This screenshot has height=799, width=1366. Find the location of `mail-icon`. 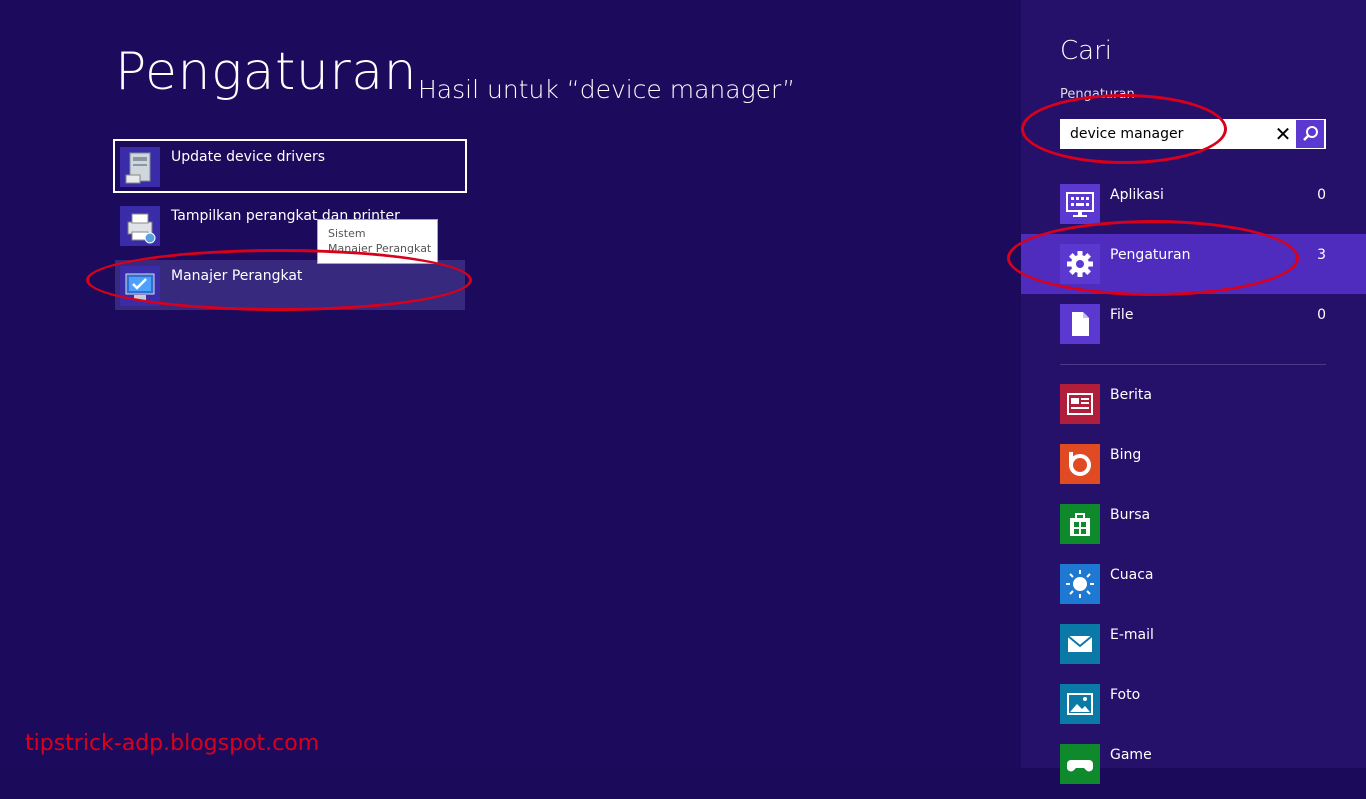

mail-icon is located at coordinates (1080, 644).